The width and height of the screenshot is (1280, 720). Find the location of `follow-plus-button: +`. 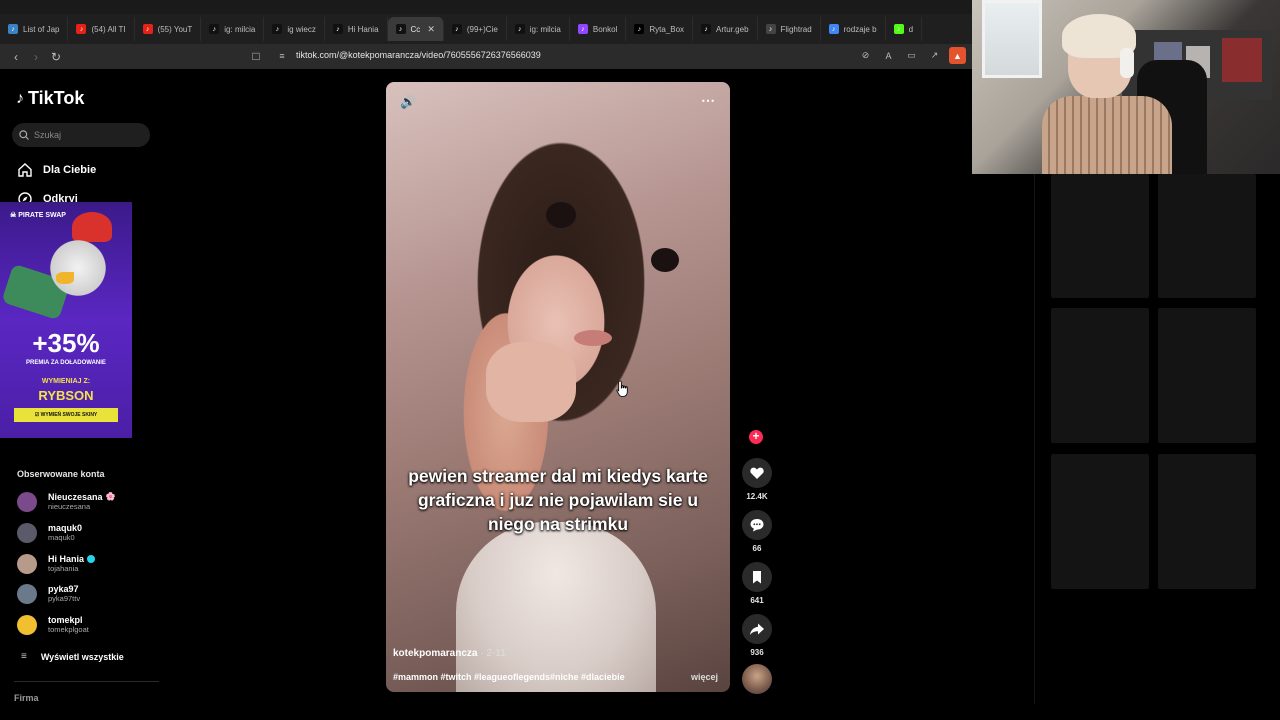

follow-plus-button: + is located at coordinates (756, 437).